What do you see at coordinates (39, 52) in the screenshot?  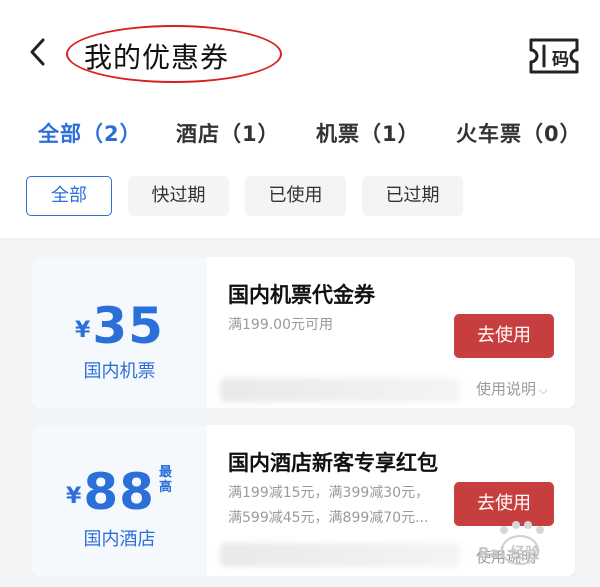 I see `back-arrow-icon` at bounding box center [39, 52].